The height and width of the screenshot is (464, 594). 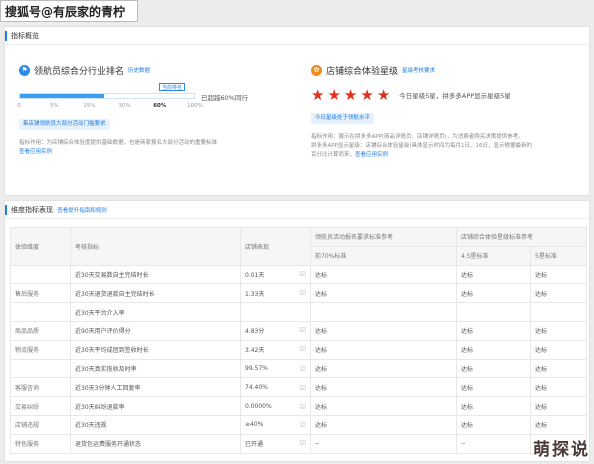 I want to click on dimension-cell: 交易纠纷, so click(x=40, y=406).